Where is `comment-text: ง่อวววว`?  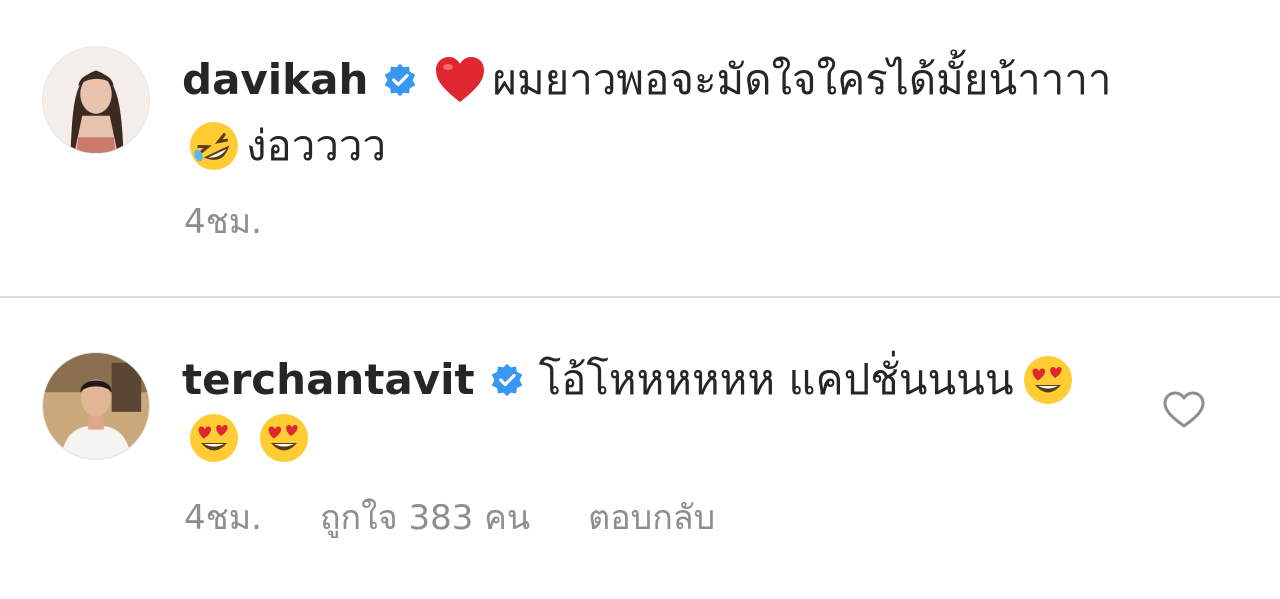 comment-text: ง่อวววว is located at coordinates (316, 145).